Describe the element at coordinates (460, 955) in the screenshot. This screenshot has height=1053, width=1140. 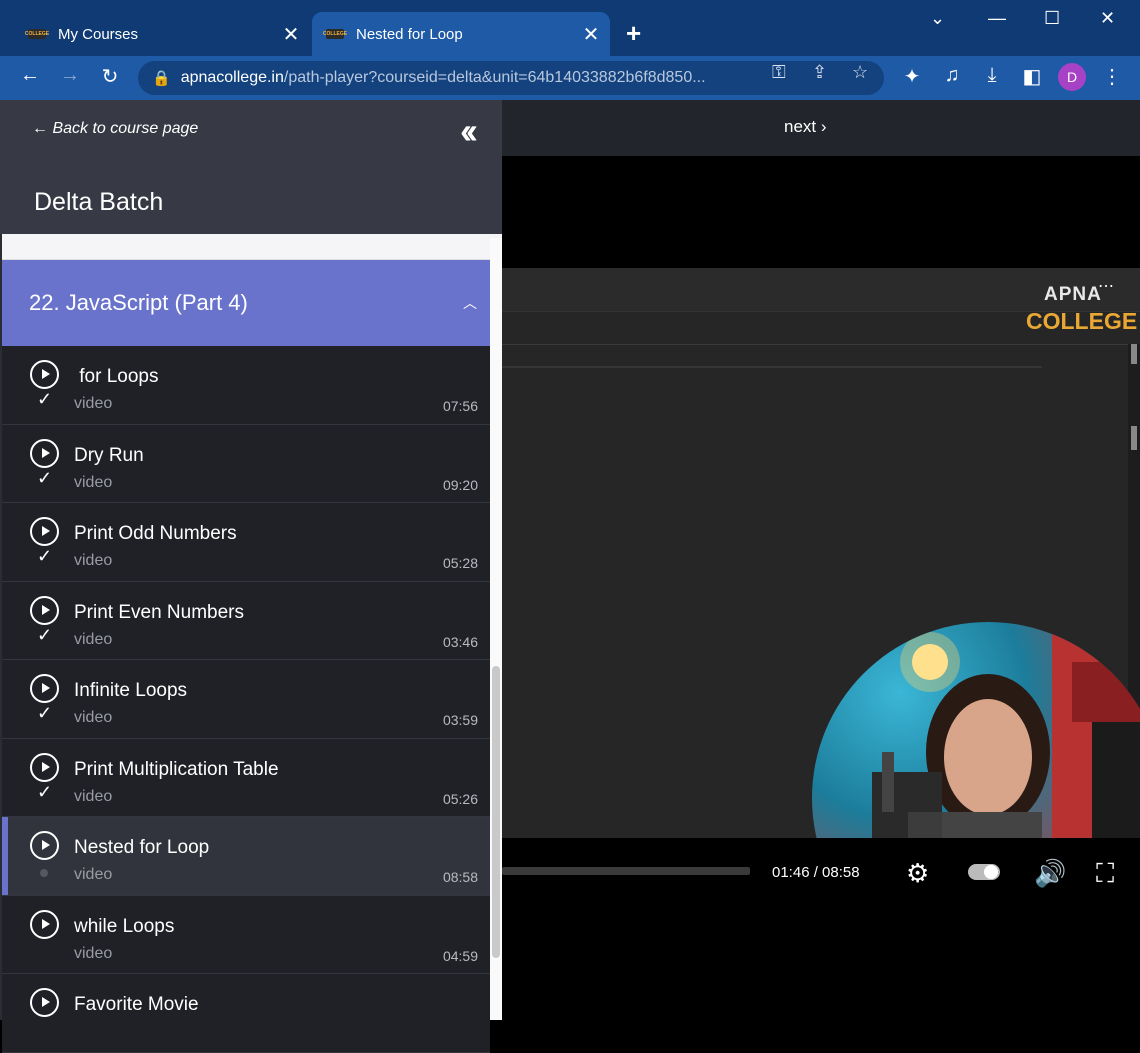
I see `lesson-duration: 04:59` at that location.